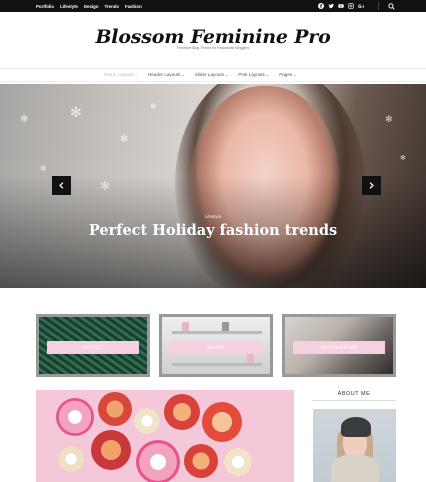  What do you see at coordinates (378, 6) in the screenshot?
I see `topbar-divider` at bounding box center [378, 6].